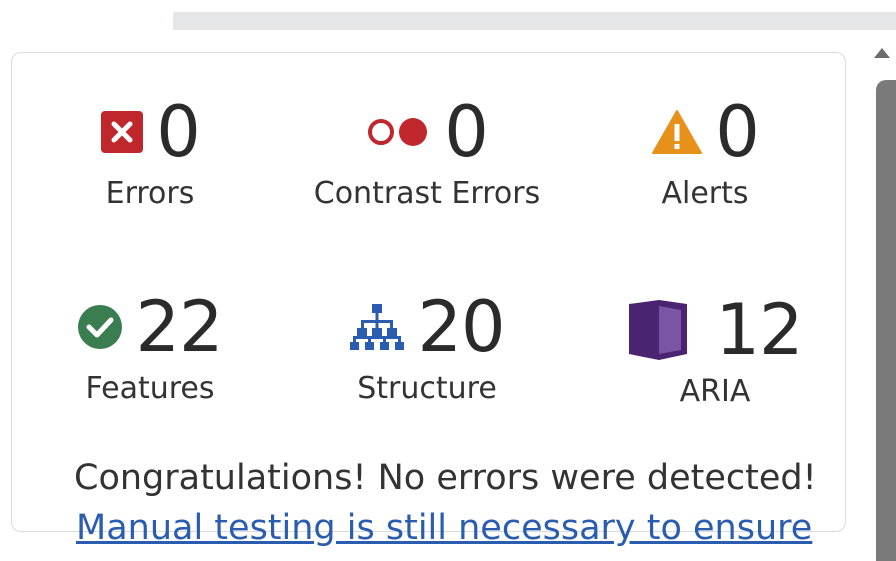 This screenshot has height=561, width=896. I want to click on top-bar, so click(534, 21).